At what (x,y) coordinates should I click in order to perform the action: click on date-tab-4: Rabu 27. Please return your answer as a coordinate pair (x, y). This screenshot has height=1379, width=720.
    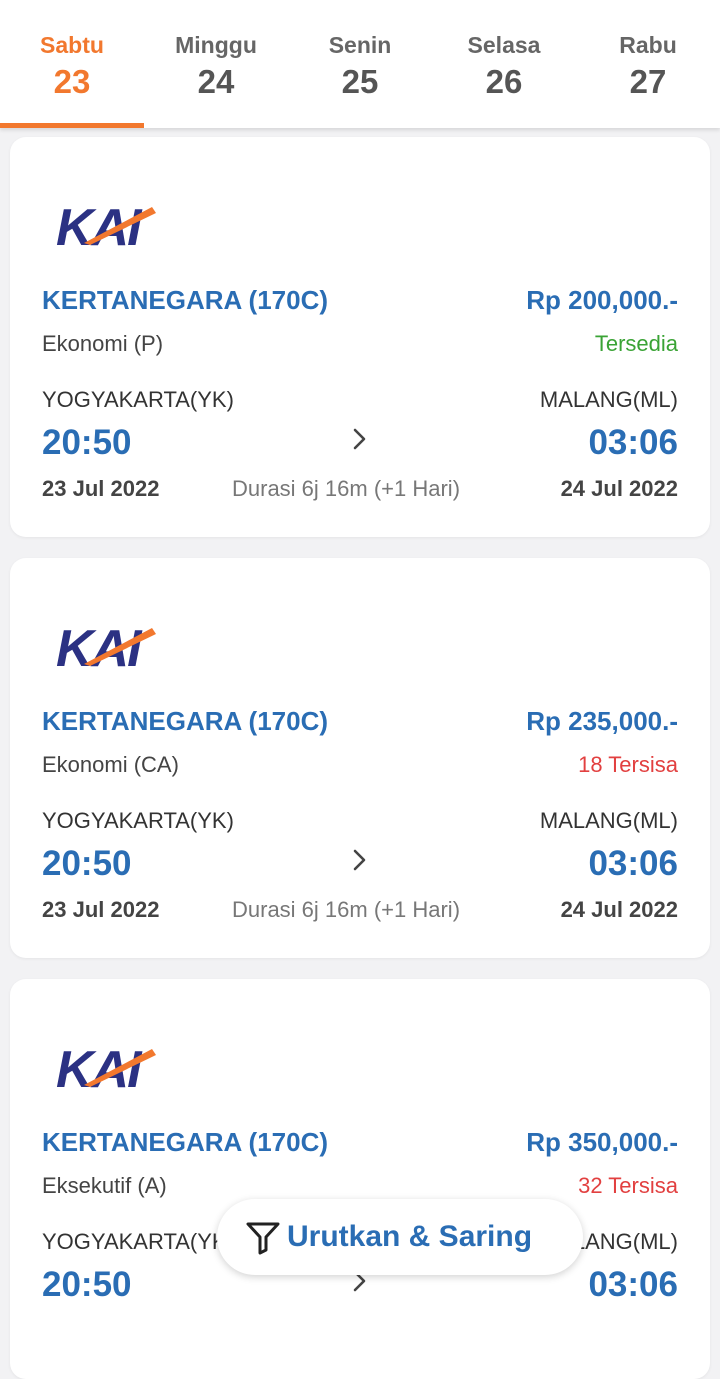
    Looking at the image, I should click on (648, 64).